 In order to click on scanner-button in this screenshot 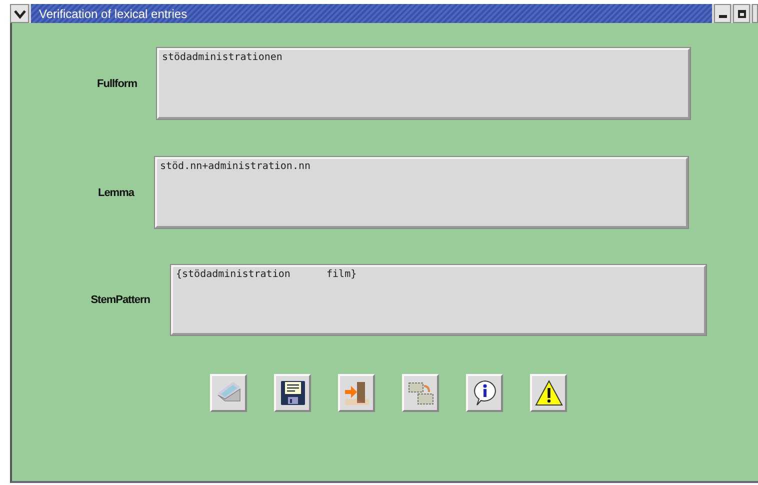, I will do `click(228, 393)`.